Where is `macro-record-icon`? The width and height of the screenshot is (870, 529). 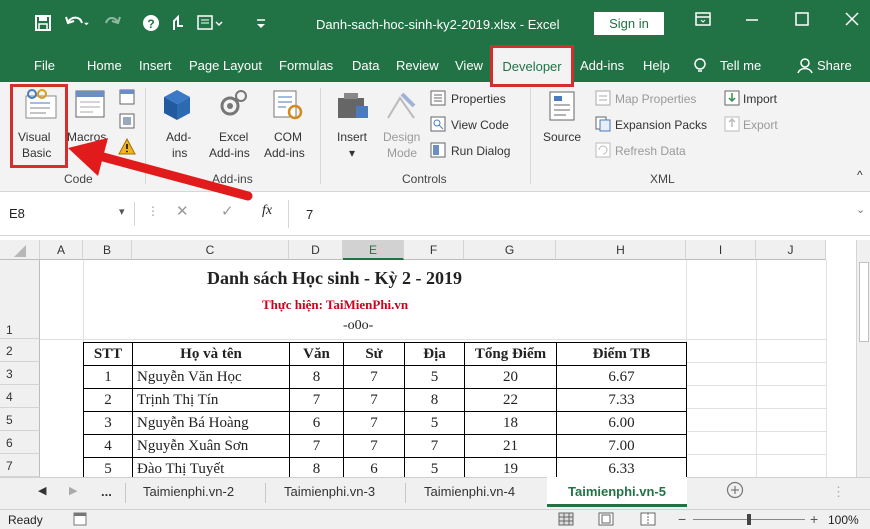 macro-record-icon is located at coordinates (80, 520).